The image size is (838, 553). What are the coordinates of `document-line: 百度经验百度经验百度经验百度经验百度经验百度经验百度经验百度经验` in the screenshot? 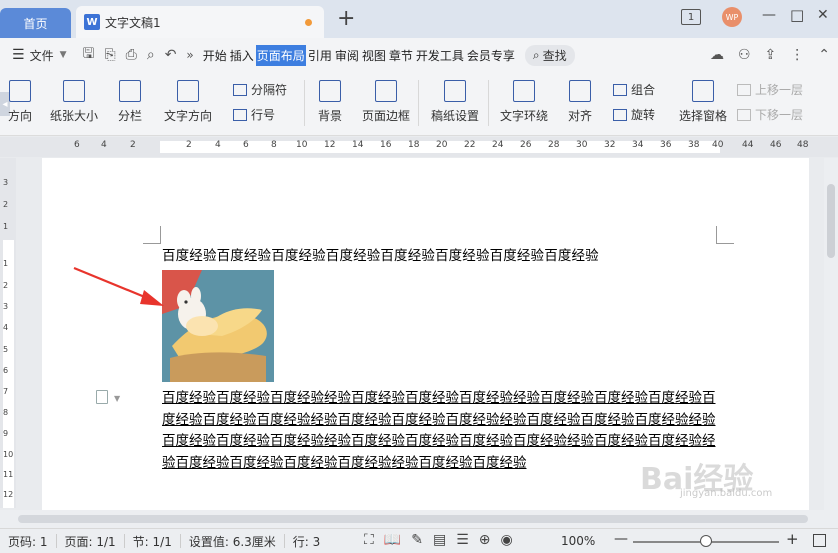 It's located at (380, 254).